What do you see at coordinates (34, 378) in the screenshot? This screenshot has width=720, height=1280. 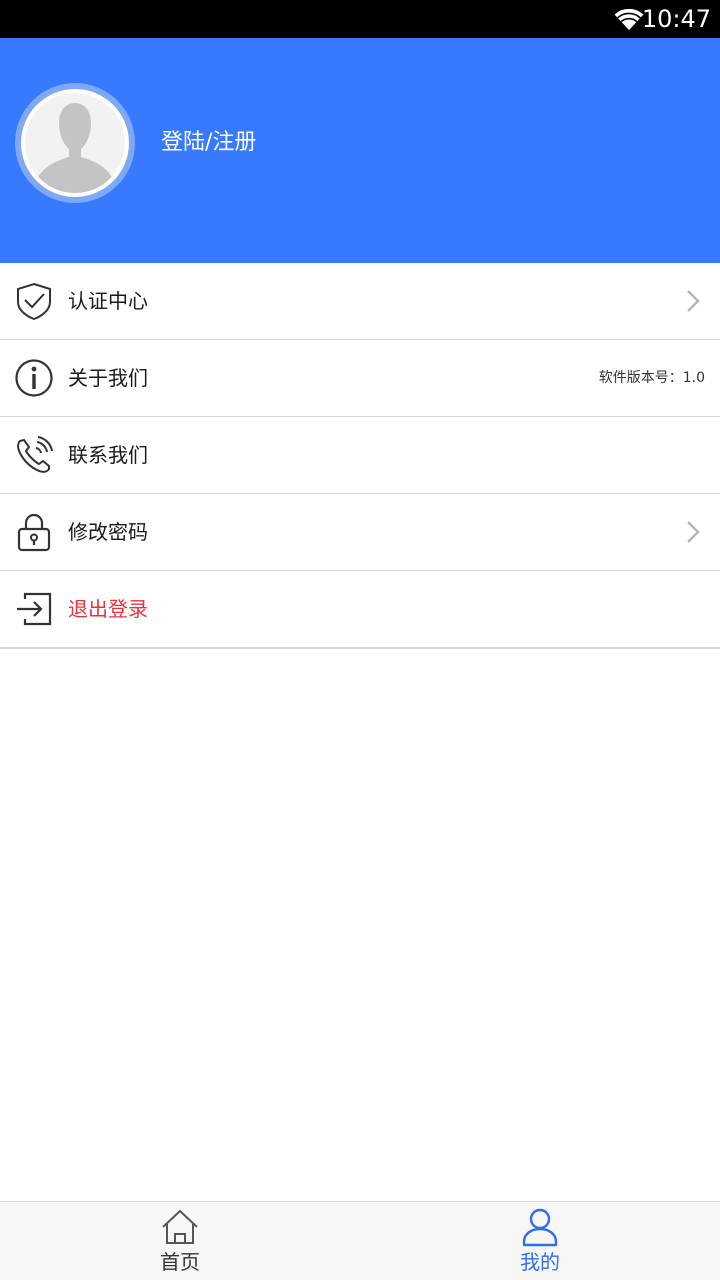 I see `info-icon` at bounding box center [34, 378].